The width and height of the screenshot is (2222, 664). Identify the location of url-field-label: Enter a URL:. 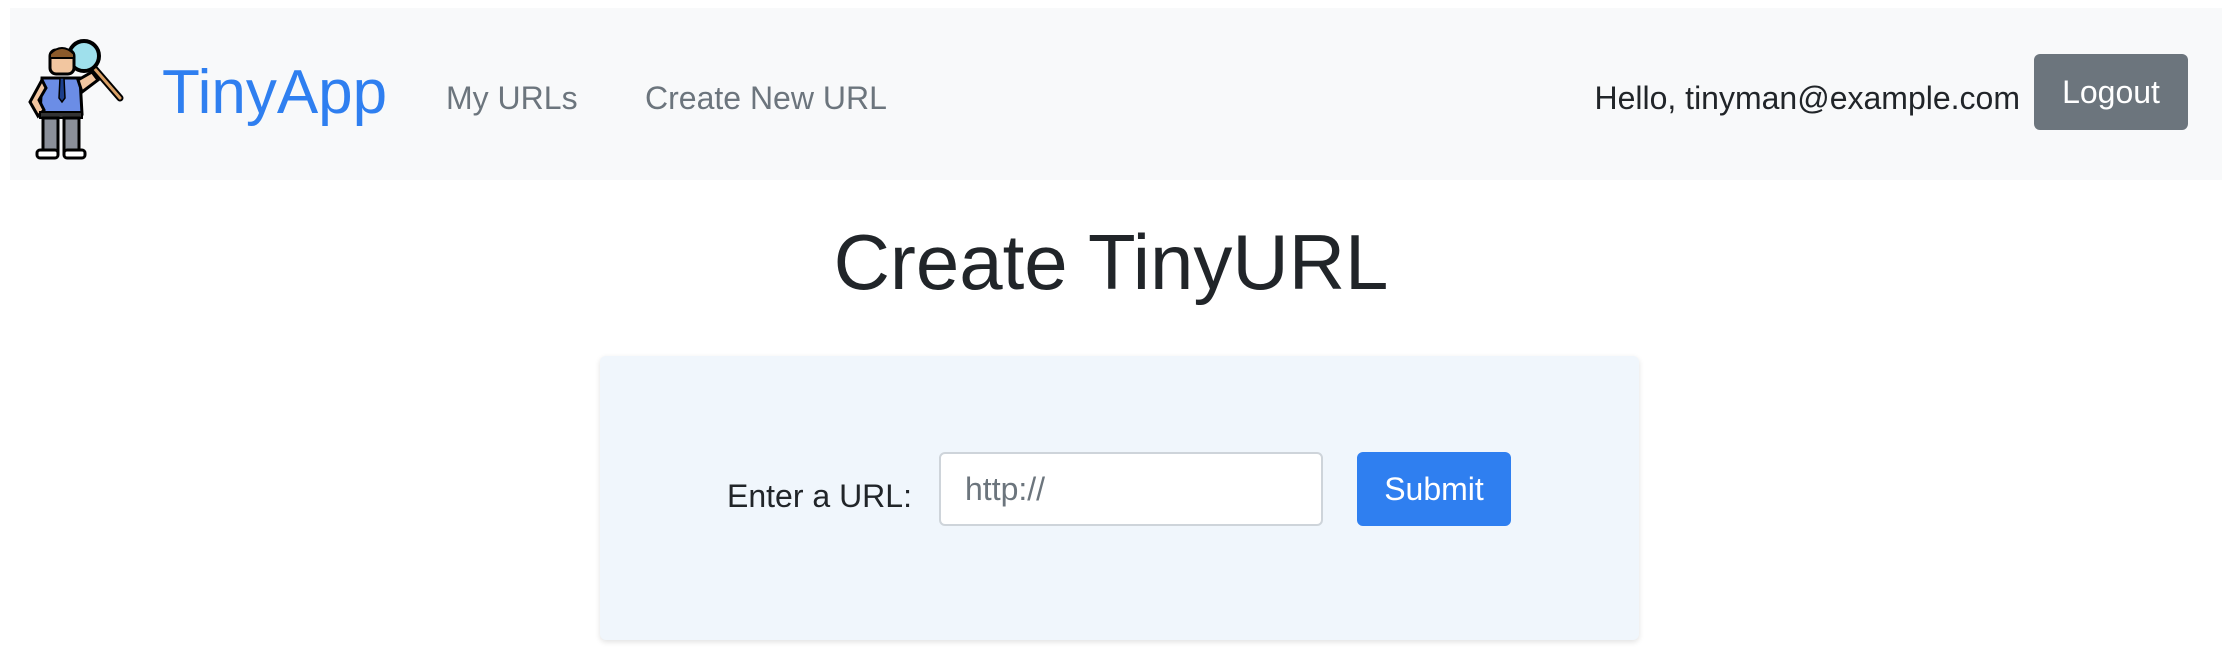
(819, 496).